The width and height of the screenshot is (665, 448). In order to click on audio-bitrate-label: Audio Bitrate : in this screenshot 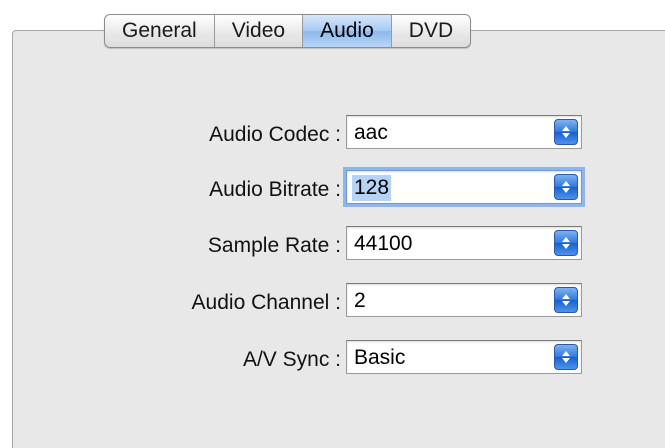, I will do `click(275, 189)`.